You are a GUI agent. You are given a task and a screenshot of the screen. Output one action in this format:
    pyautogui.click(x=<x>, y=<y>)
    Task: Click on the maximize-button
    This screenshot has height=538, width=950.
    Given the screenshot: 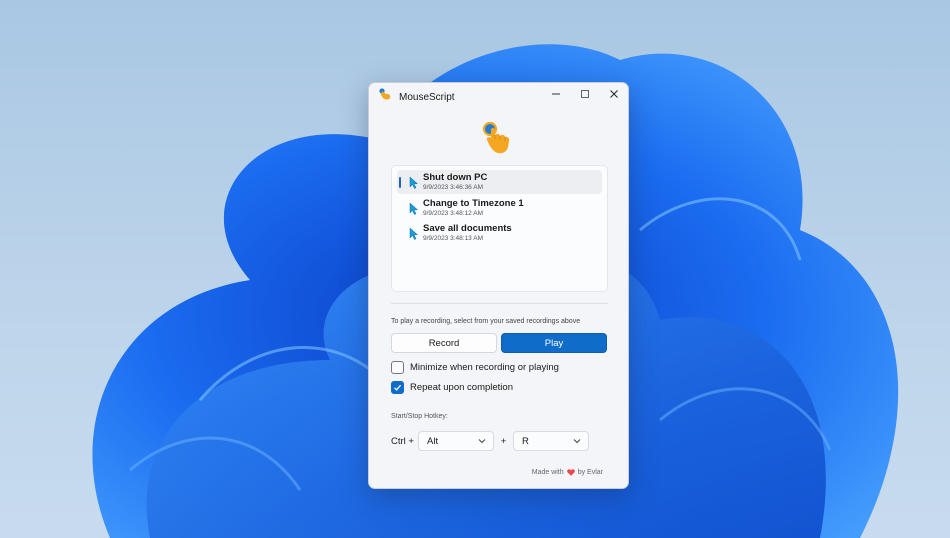 What is the action you would take?
    pyautogui.click(x=584, y=94)
    